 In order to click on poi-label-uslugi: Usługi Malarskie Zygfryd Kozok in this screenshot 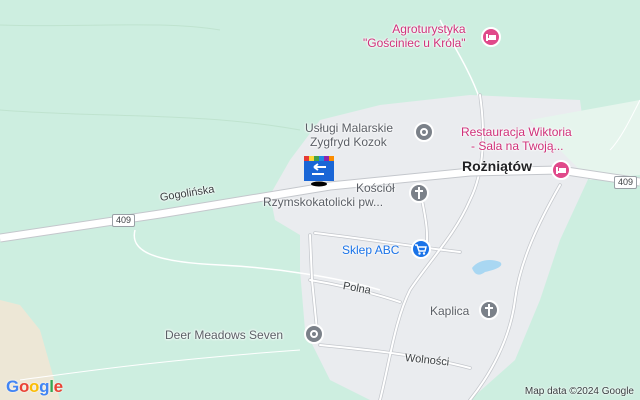, I will do `click(349, 135)`.